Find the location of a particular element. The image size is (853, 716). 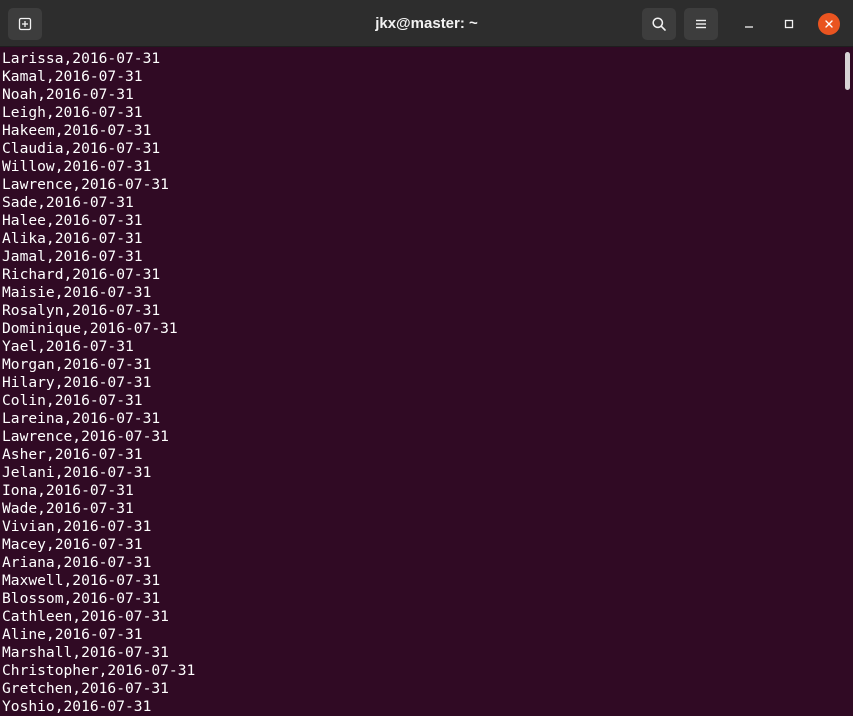

new-tab-icon is located at coordinates (25, 24).